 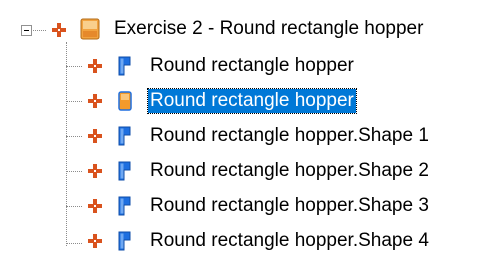 I want to click on assembly-icon, so click(x=90, y=29).